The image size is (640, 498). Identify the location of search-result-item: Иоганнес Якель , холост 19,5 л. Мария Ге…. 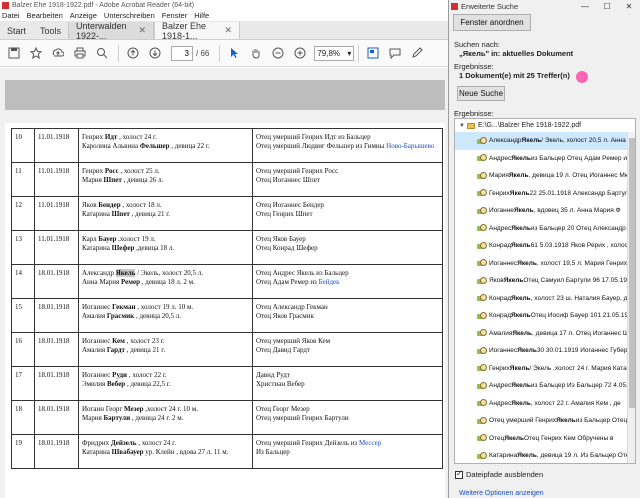
(545, 264).